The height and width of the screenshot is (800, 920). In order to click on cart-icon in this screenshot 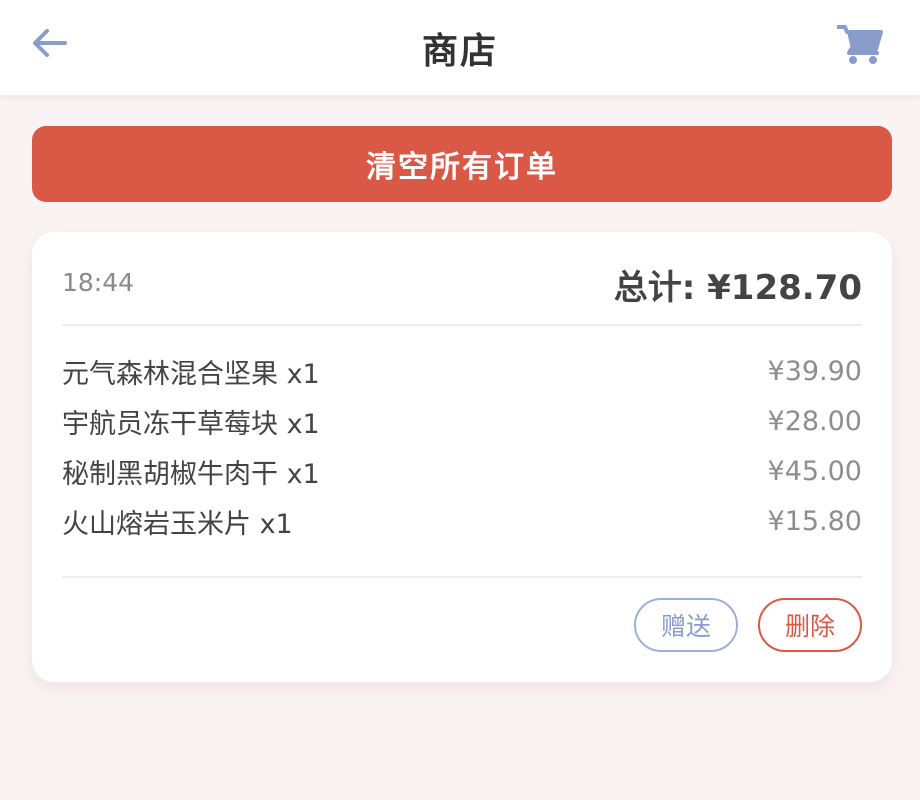, I will do `click(860, 44)`.